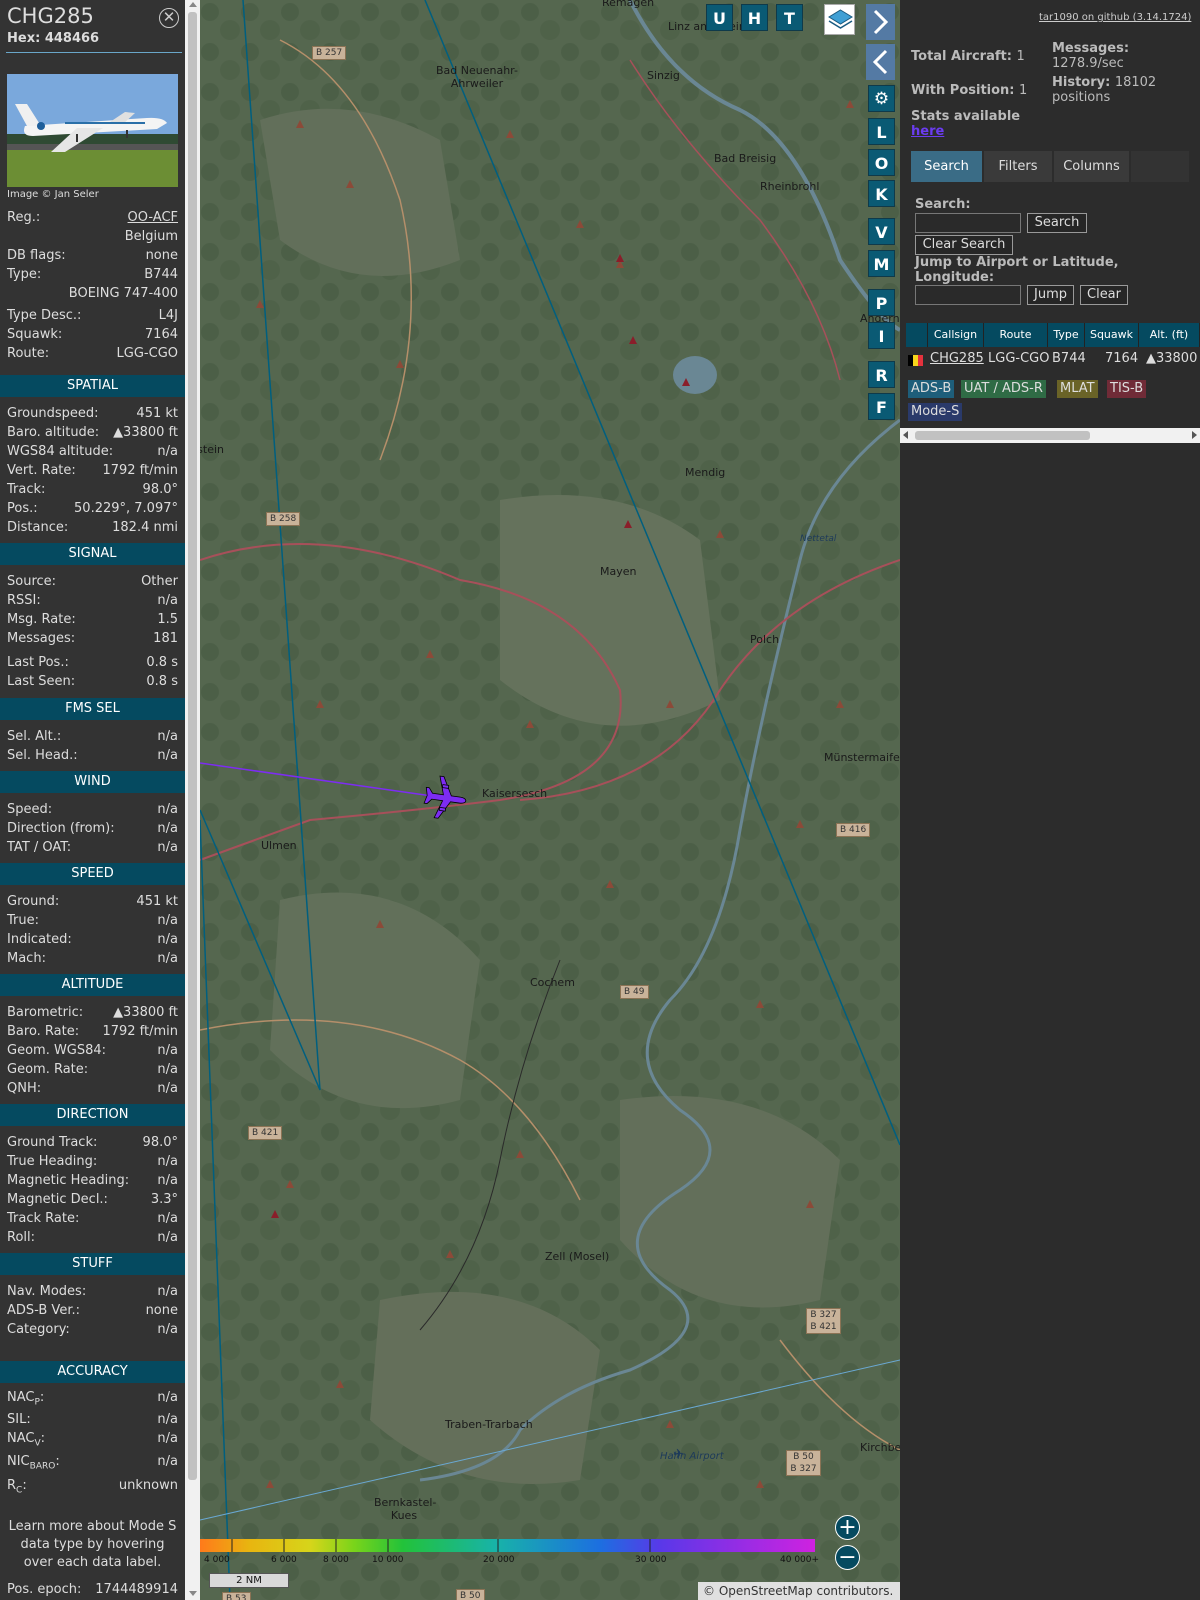 The image size is (1200, 1600). Describe the element at coordinates (956, 335) in the screenshot. I see `column-header: Callsign` at that location.